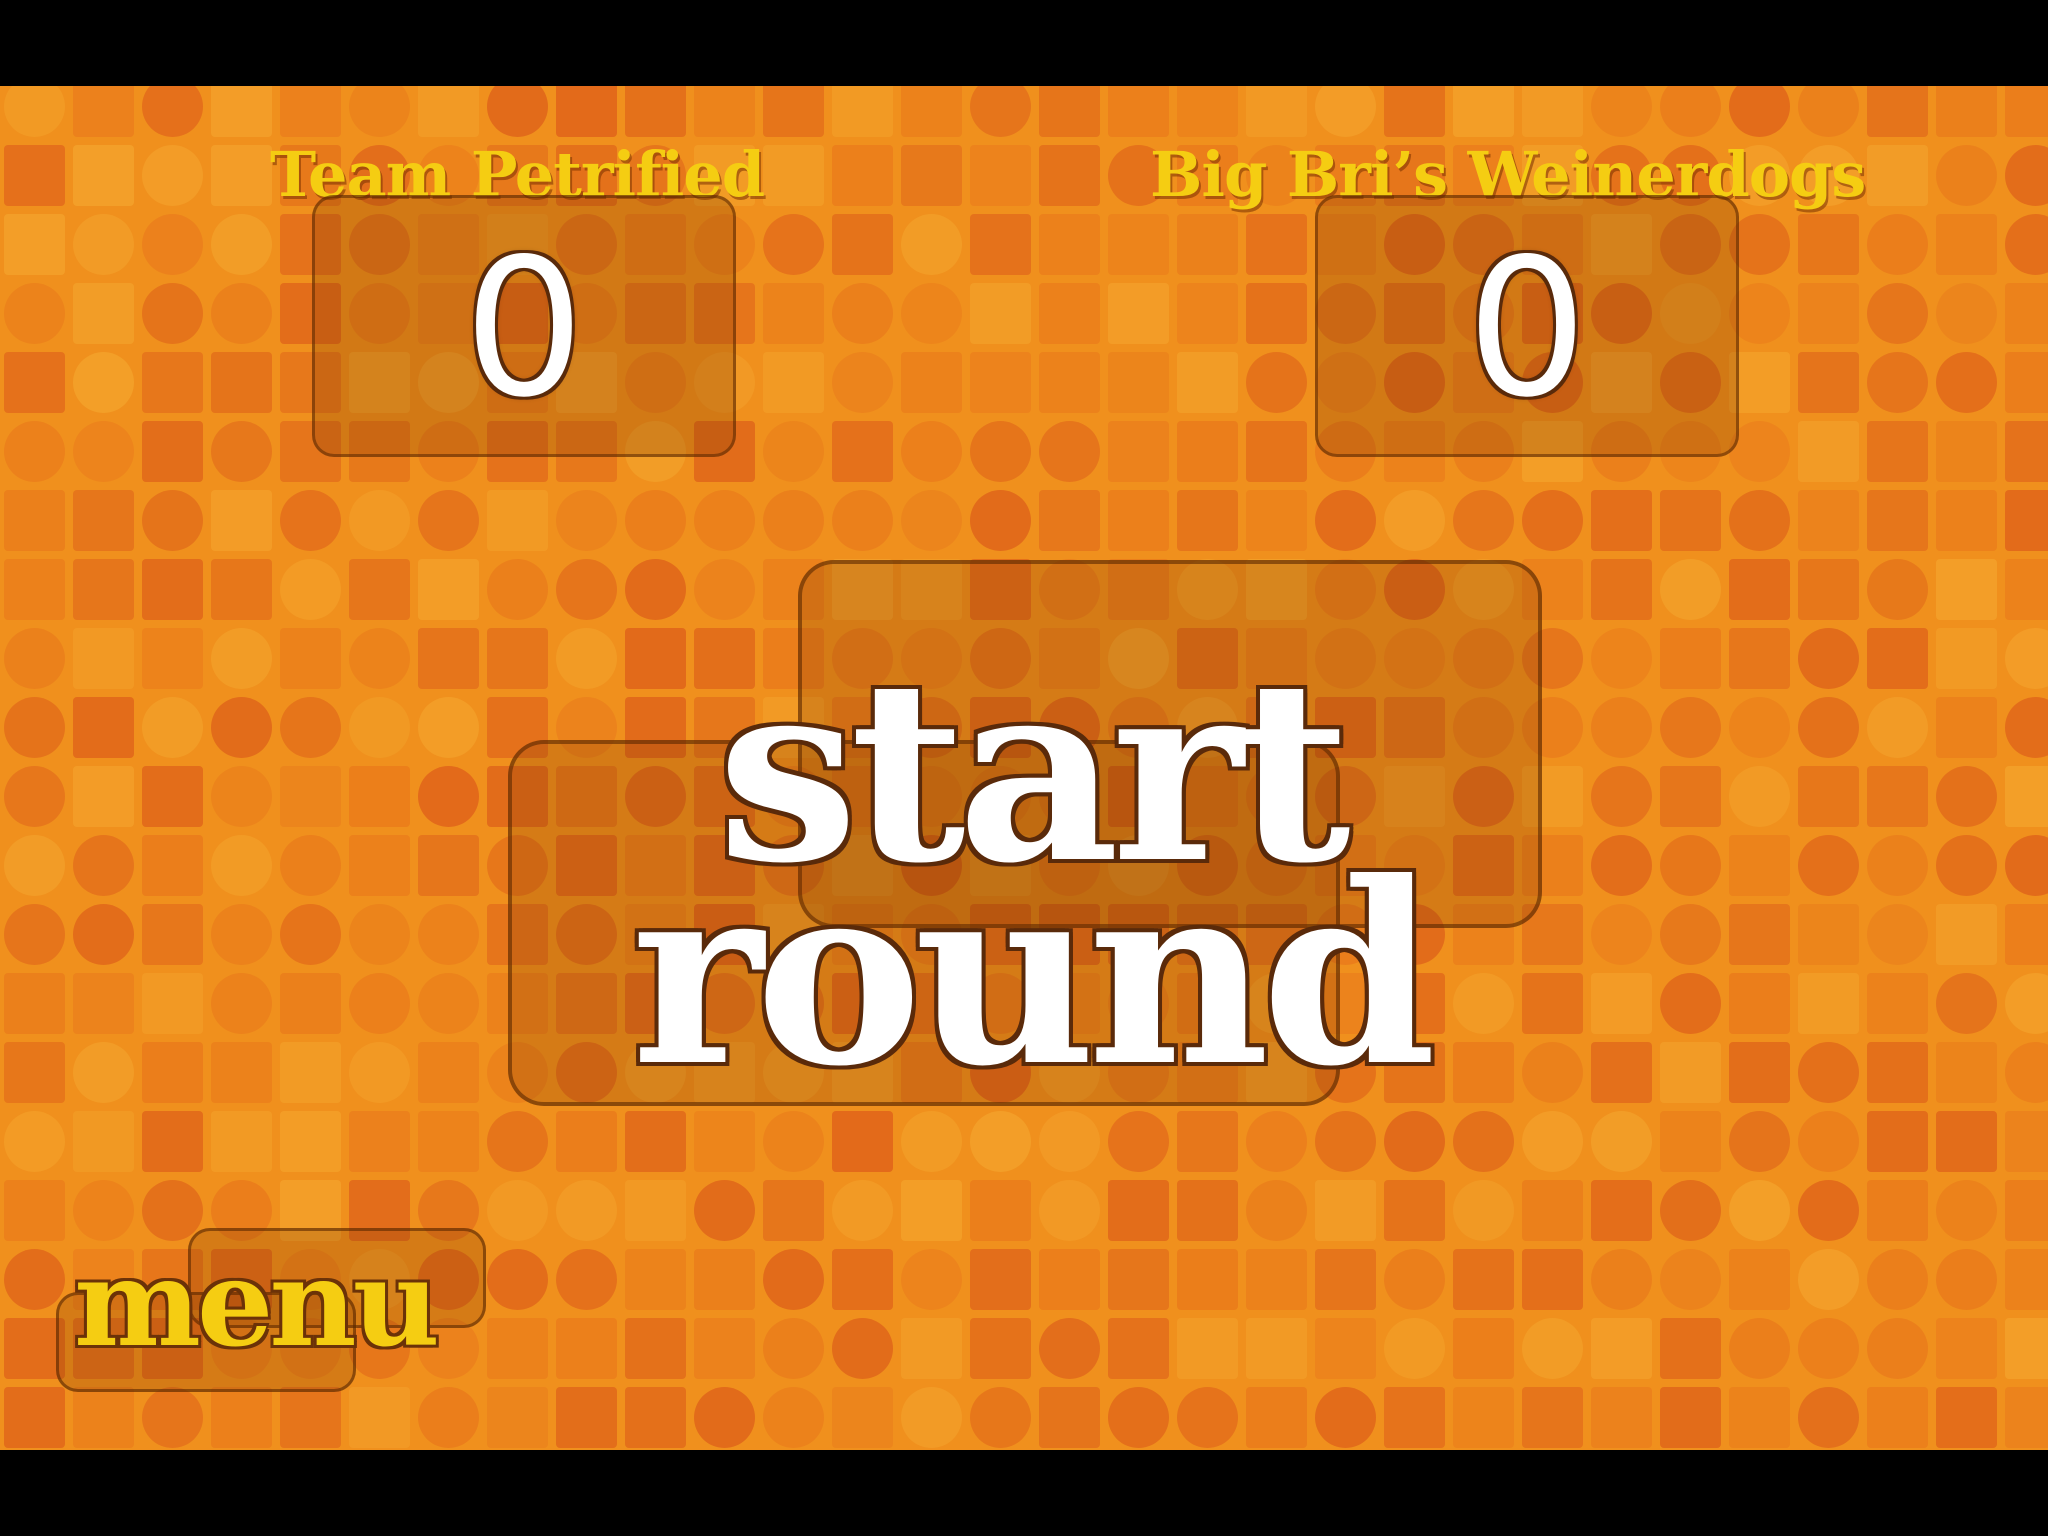  What do you see at coordinates (1034, 974) in the screenshot?
I see `start-round-label-line2: round` at bounding box center [1034, 974].